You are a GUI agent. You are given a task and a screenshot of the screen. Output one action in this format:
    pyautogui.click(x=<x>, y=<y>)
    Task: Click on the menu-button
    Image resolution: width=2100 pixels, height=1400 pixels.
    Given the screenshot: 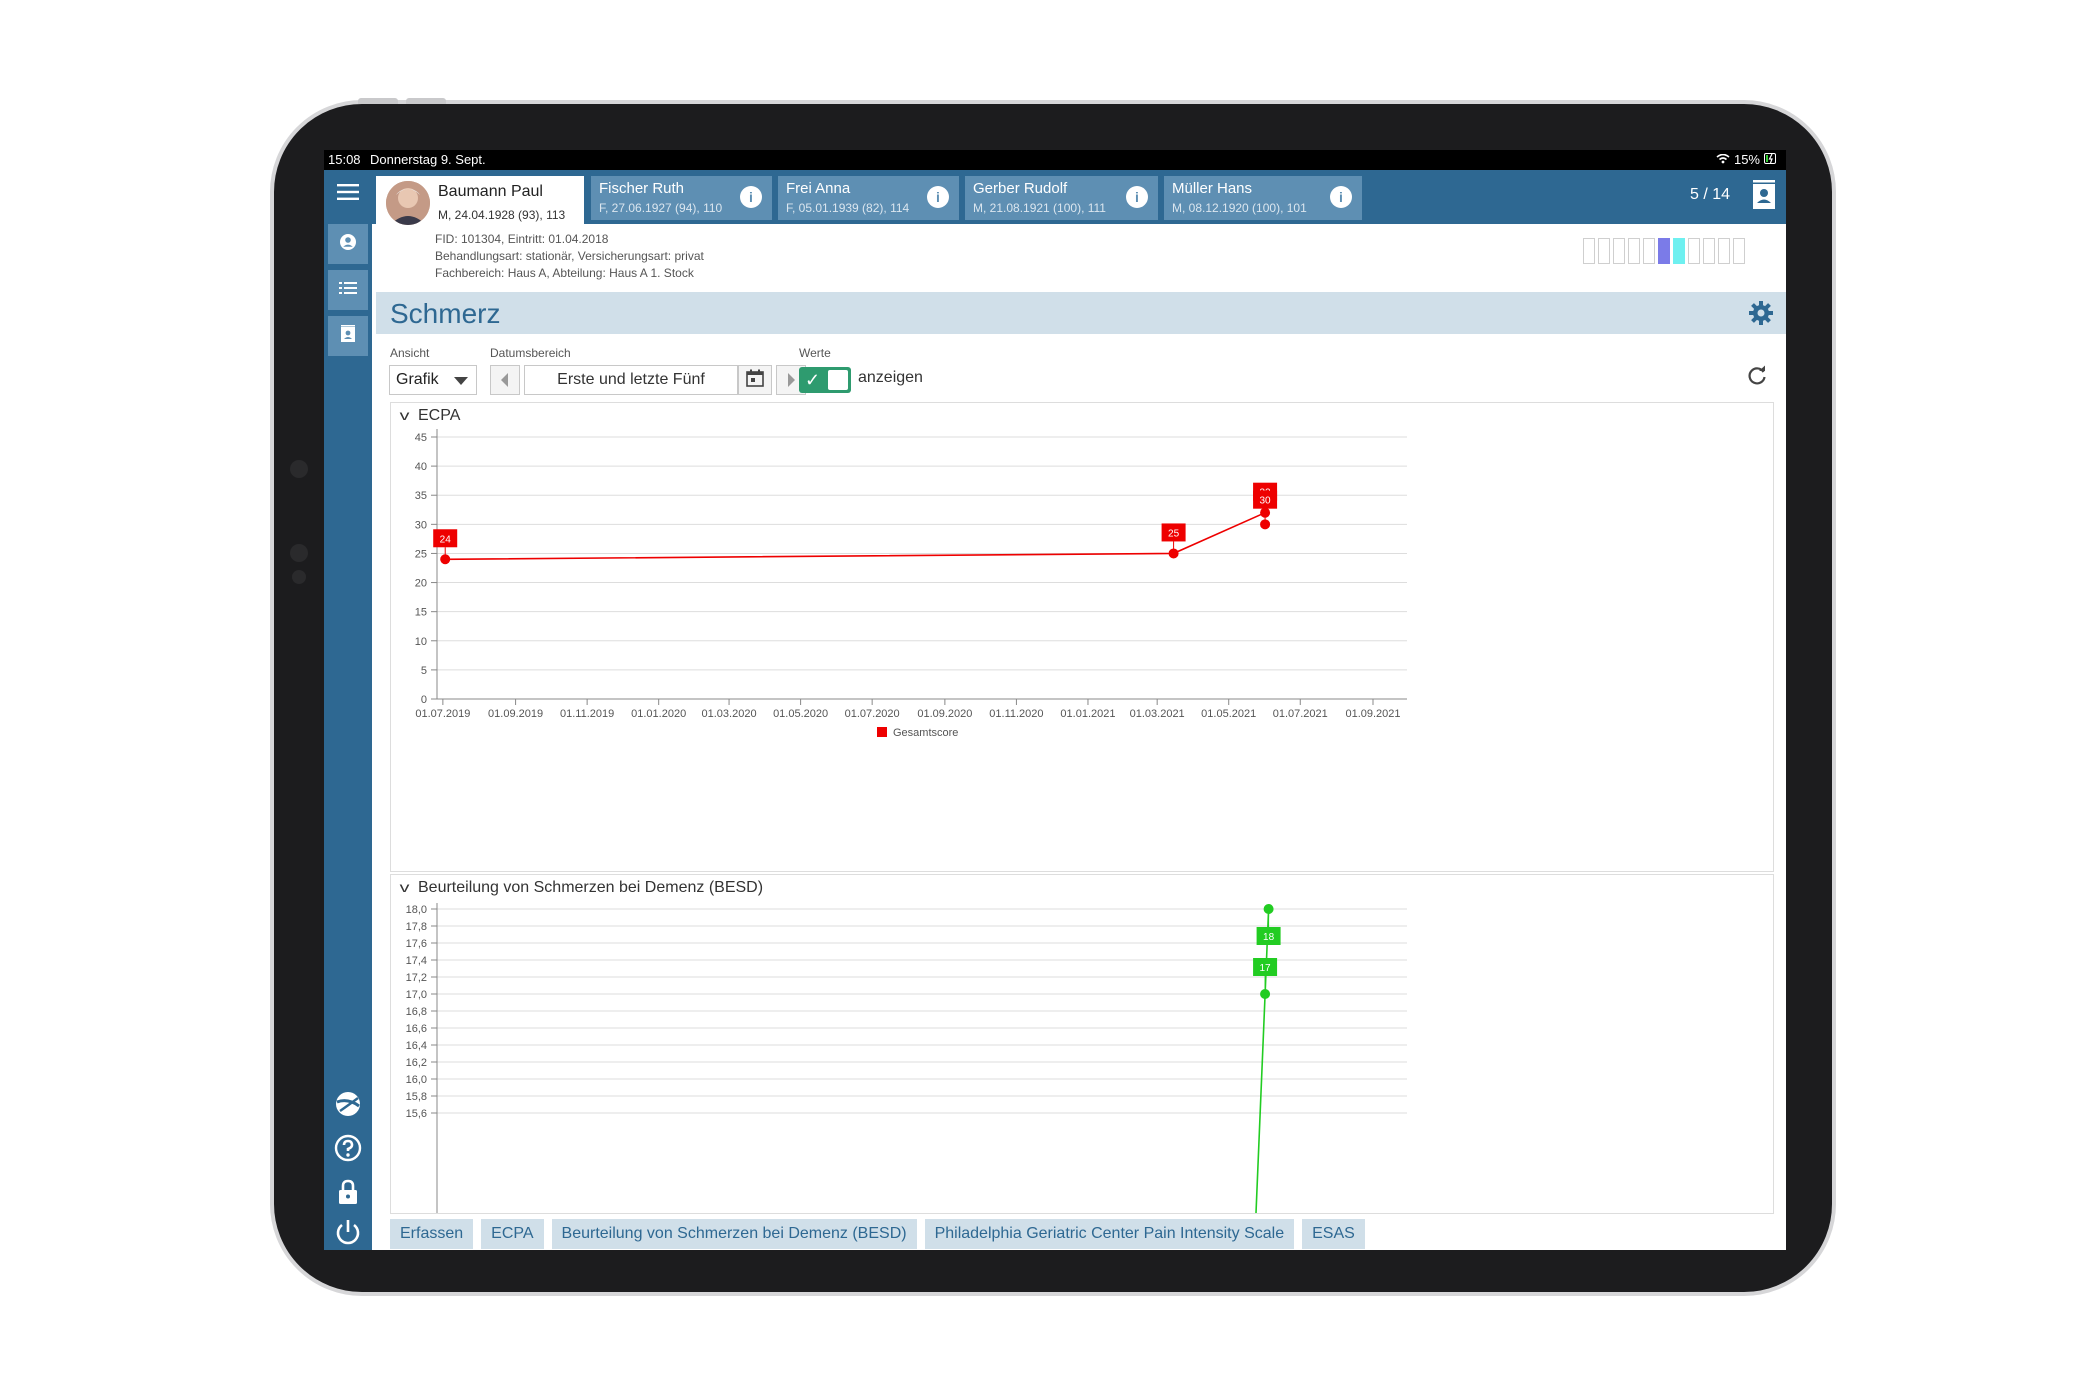 What is the action you would take?
    pyautogui.click(x=348, y=194)
    